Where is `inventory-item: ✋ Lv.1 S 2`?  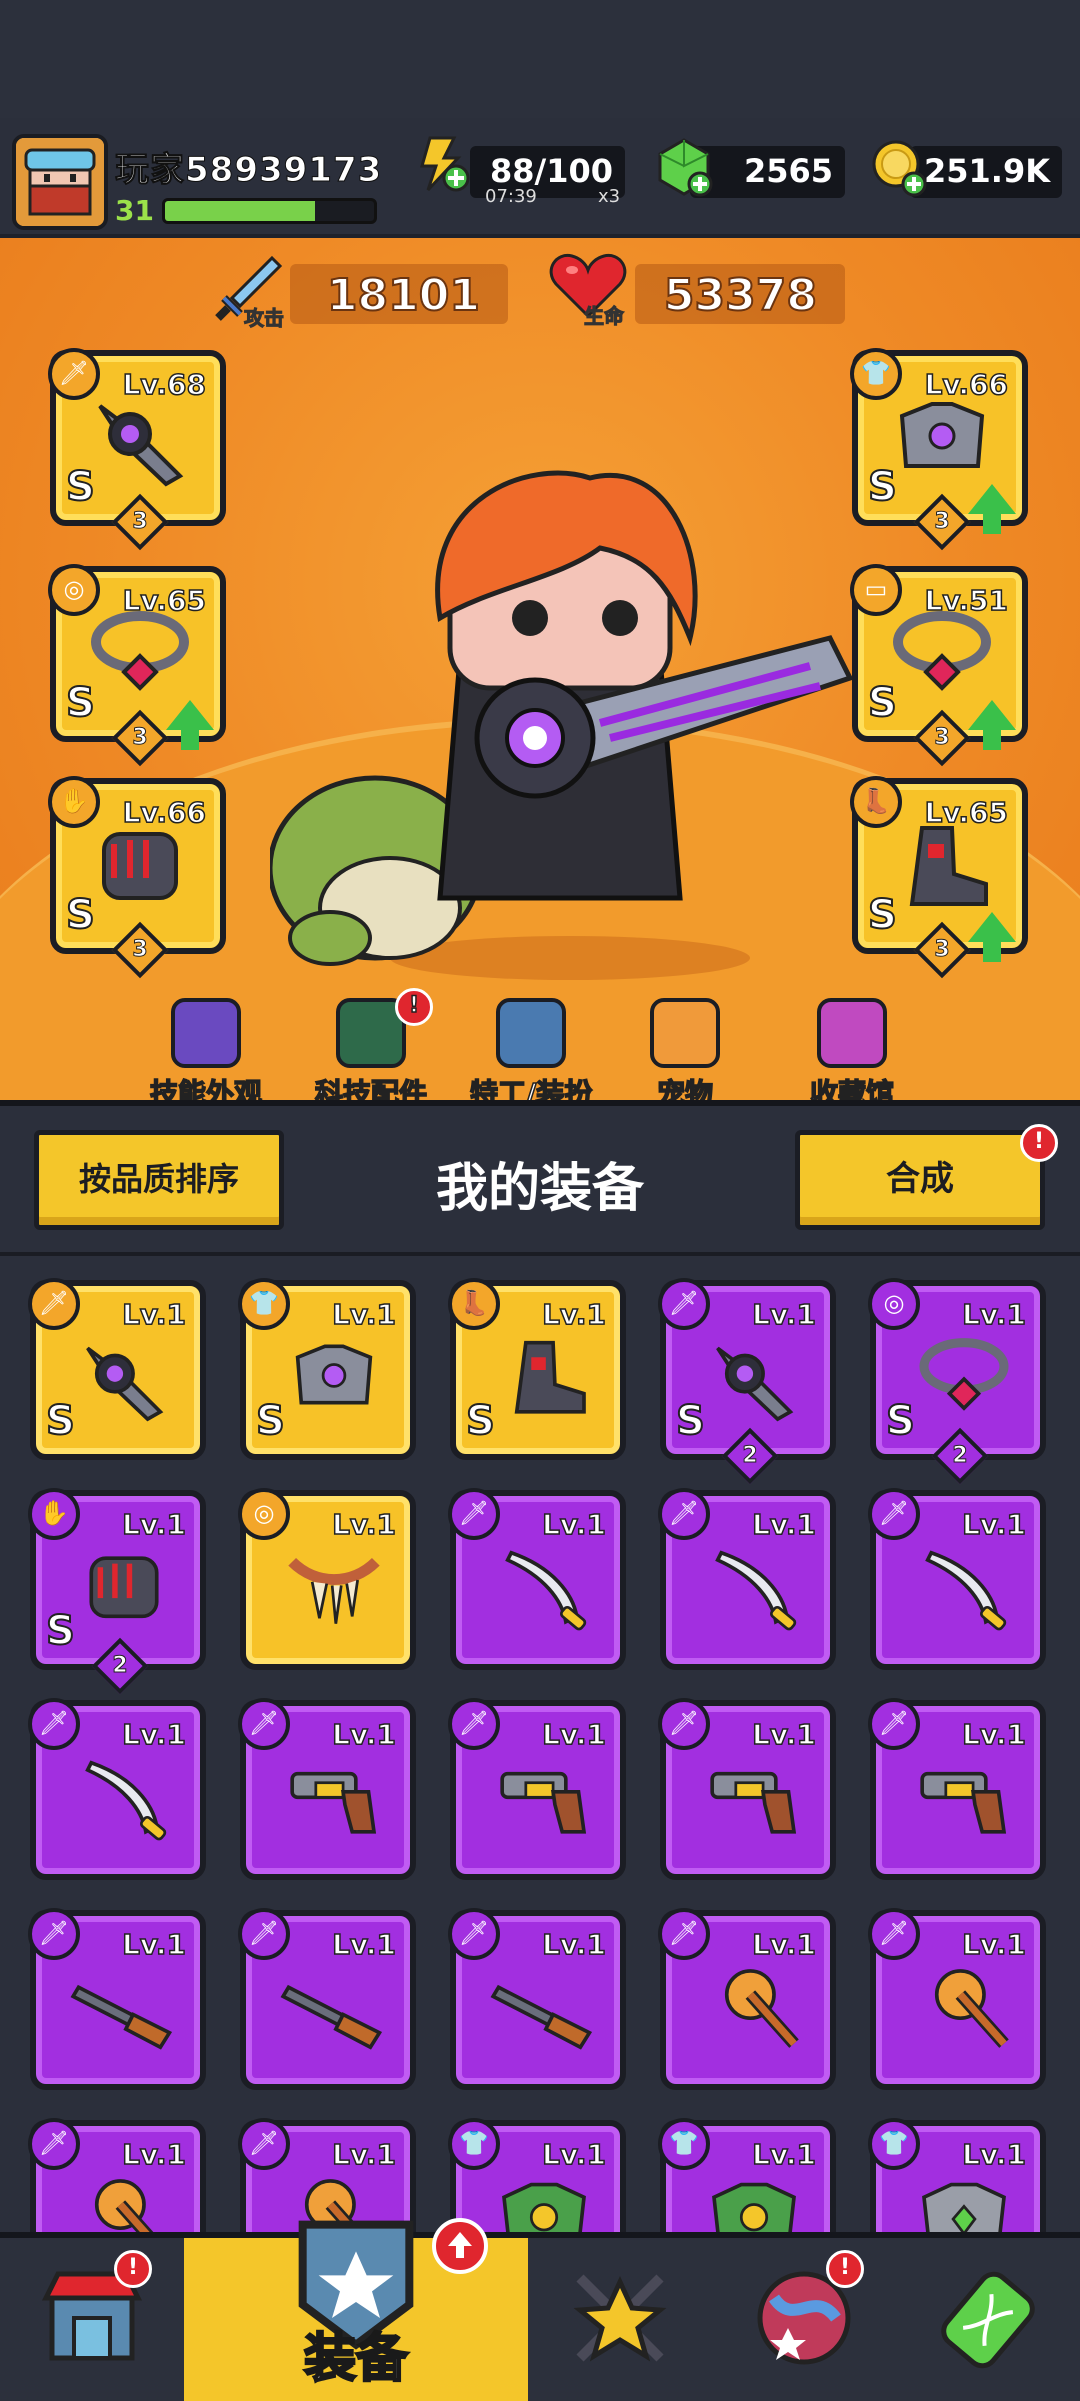
inventory-item: ✋ Lv.1 S 2 is located at coordinates (117, 1591).